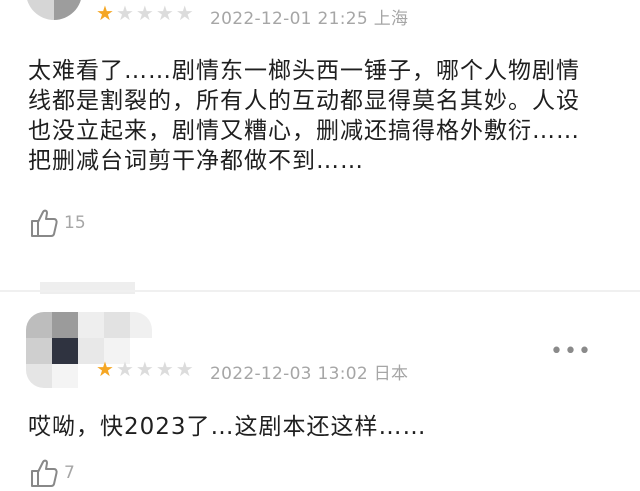 The height and width of the screenshot is (491, 640). Describe the element at coordinates (571, 352) in the screenshot. I see `more-button: •••` at that location.